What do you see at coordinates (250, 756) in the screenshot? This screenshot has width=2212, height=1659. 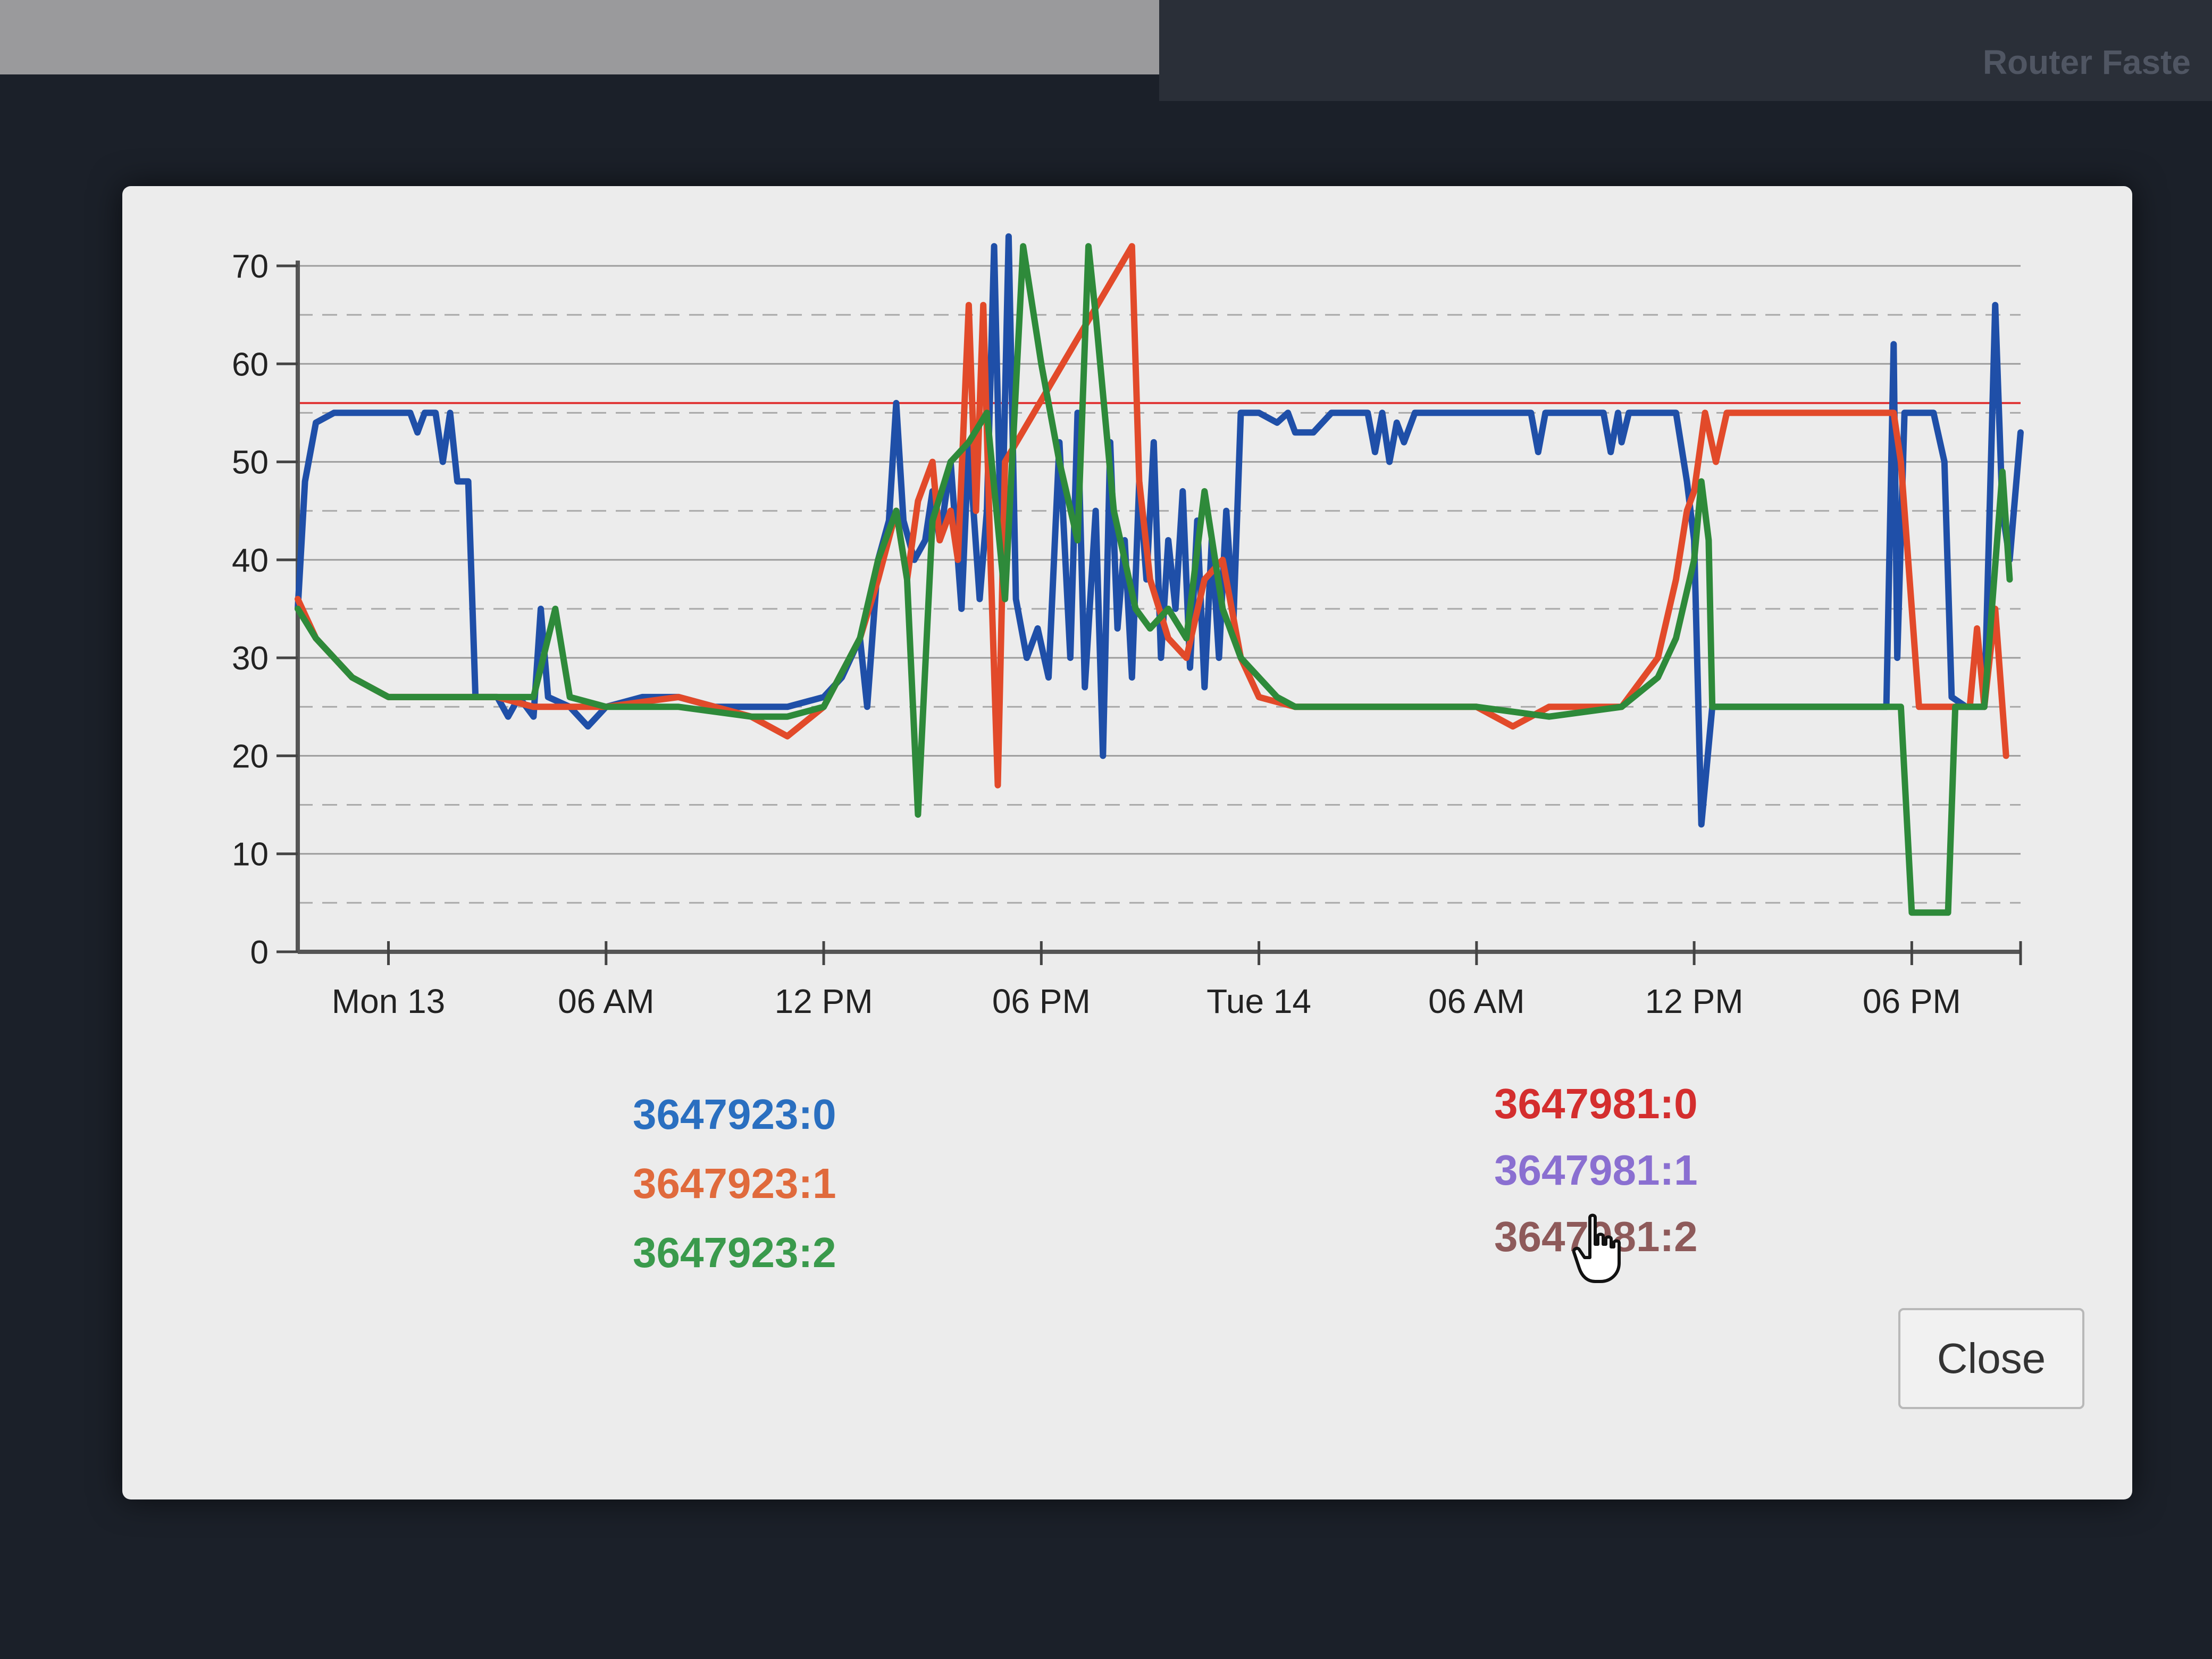 I see `y-tick-label: 20` at bounding box center [250, 756].